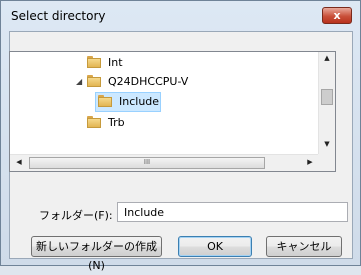 The height and width of the screenshot is (275, 361). What do you see at coordinates (19, 162) in the screenshot?
I see `scroll-left-icon: ◀` at bounding box center [19, 162].